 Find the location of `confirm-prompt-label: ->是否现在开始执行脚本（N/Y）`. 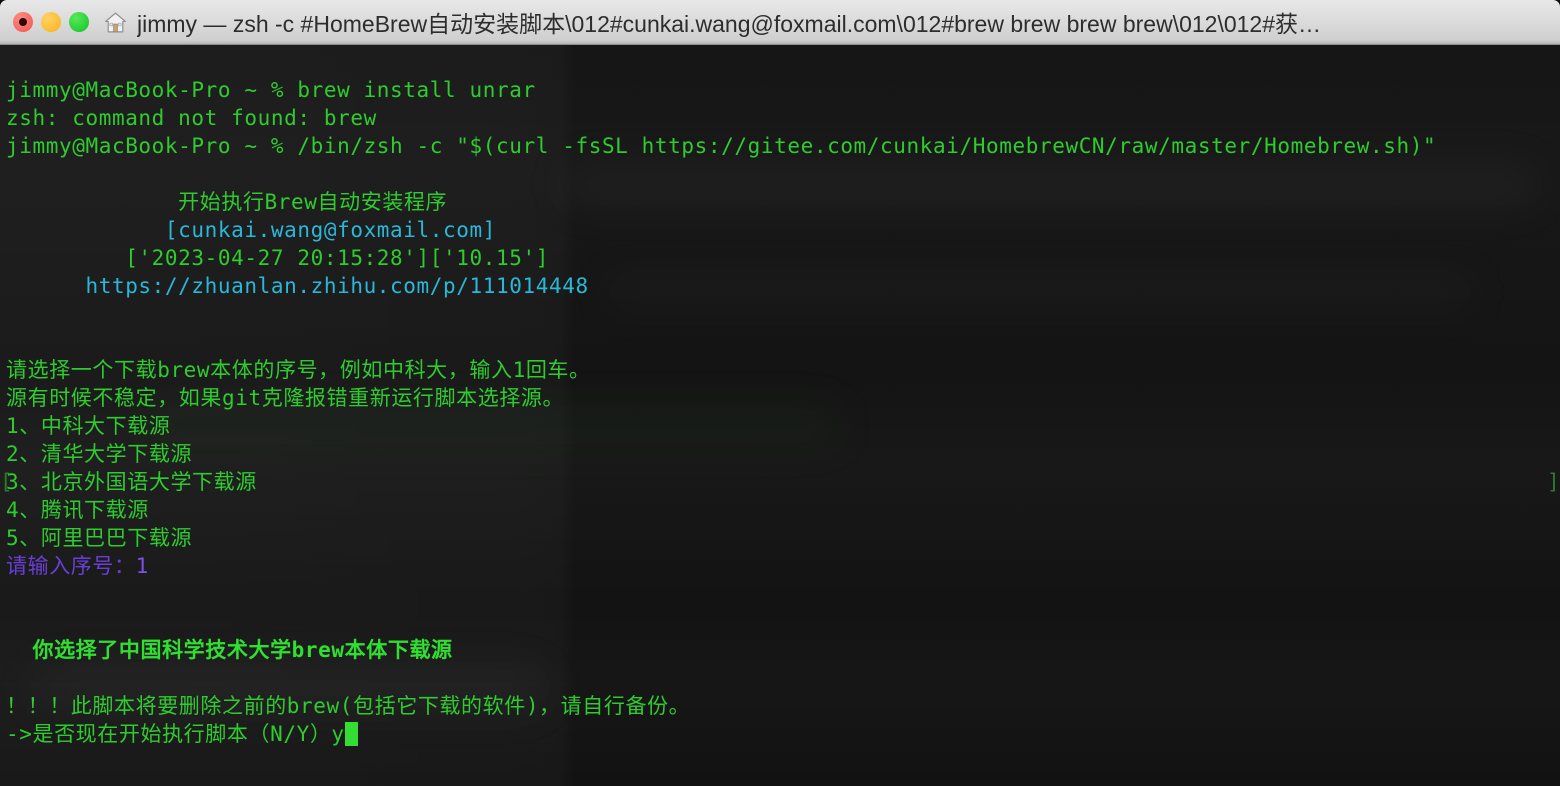

confirm-prompt-label: ->是否现在开始执行脚本（N/Y） is located at coordinates (169, 734).